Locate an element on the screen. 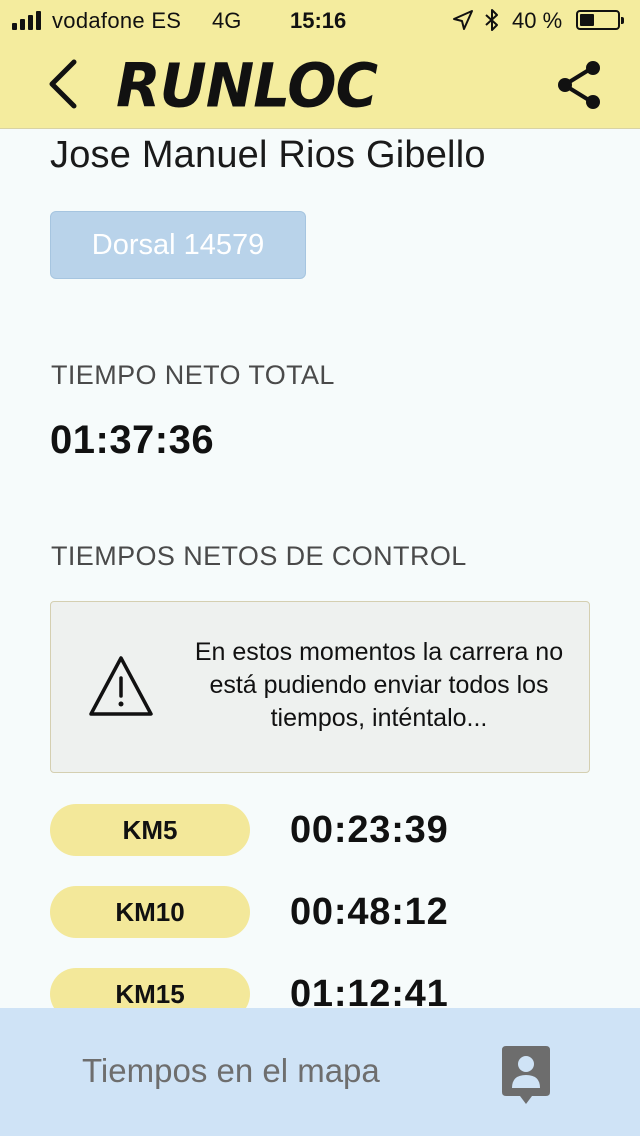  split-km-label: KM15 is located at coordinates (150, 988).